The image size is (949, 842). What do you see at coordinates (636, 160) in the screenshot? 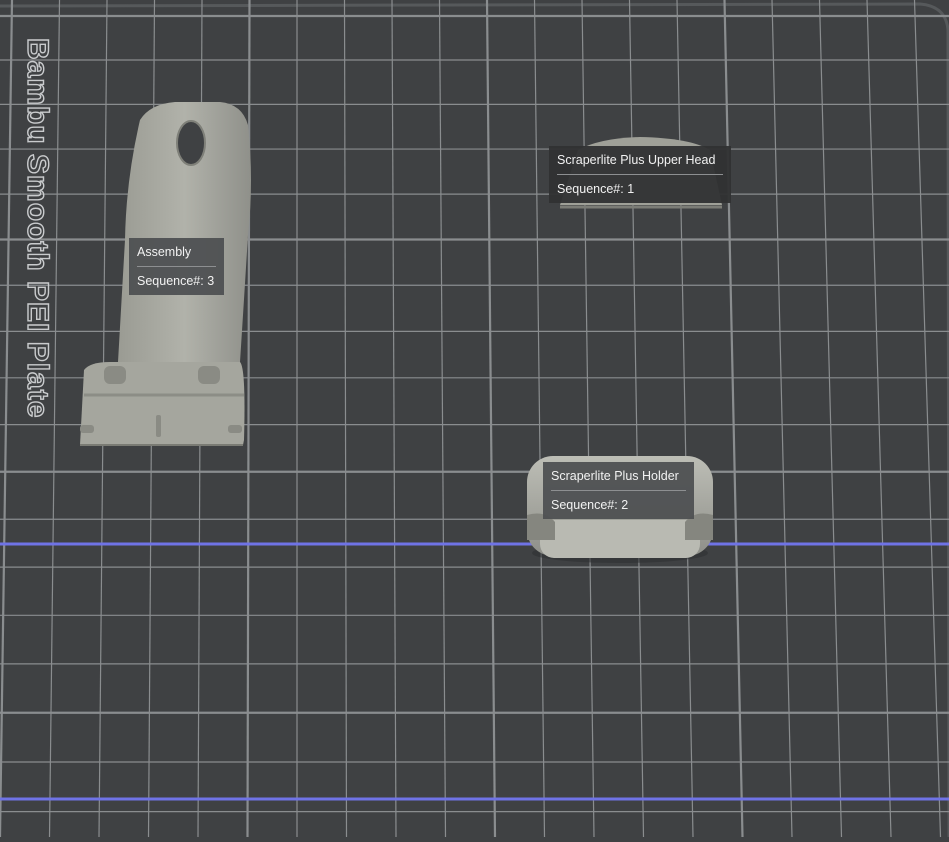
I see `object-name: Scraperlite Plus Upper Head` at bounding box center [636, 160].